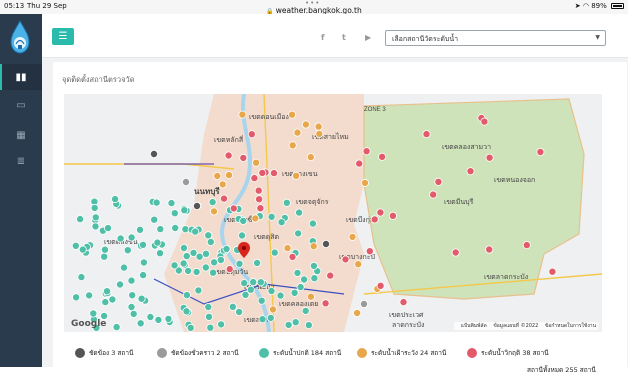 The image size is (628, 375). I want to click on bma-logo-icon, so click(20, 37).